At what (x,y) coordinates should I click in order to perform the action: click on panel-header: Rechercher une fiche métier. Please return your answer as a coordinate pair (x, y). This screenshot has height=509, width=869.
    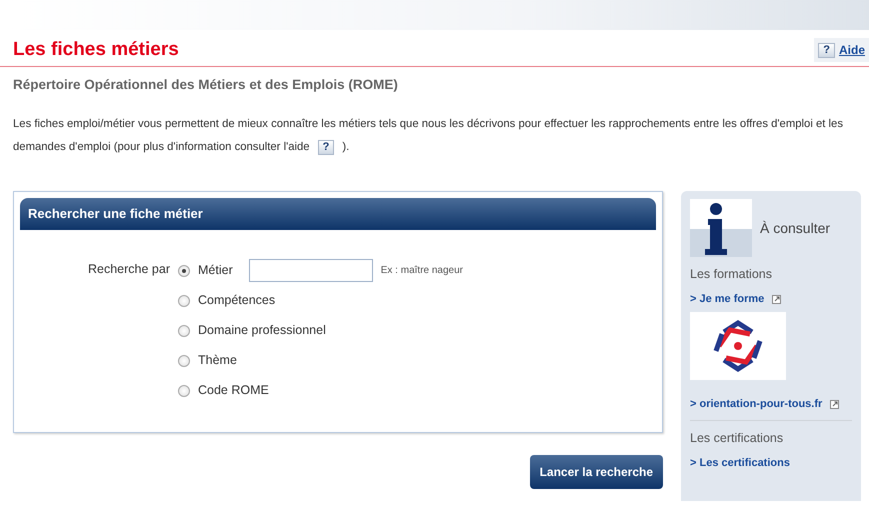
    Looking at the image, I should click on (338, 214).